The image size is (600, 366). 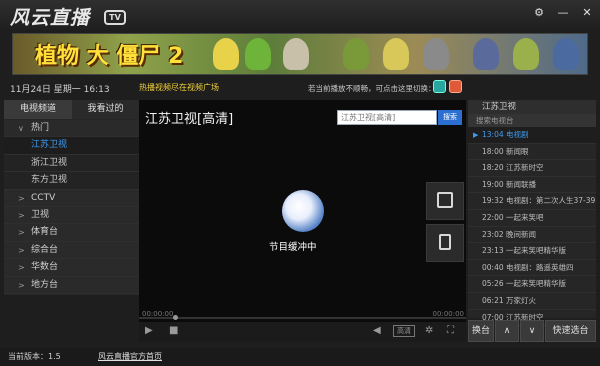 I want to click on share-button, so click(x=445, y=201).